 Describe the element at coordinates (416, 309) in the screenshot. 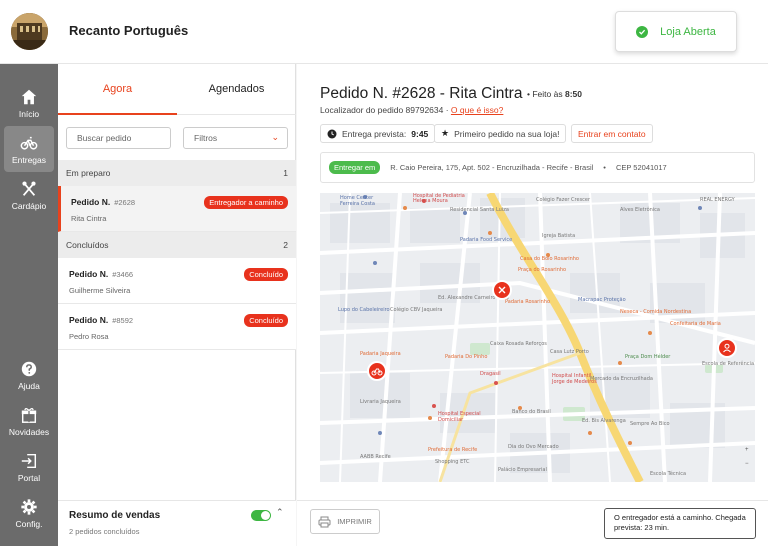

I see `svg-text: Colégio CBV Jaqueira` at that location.